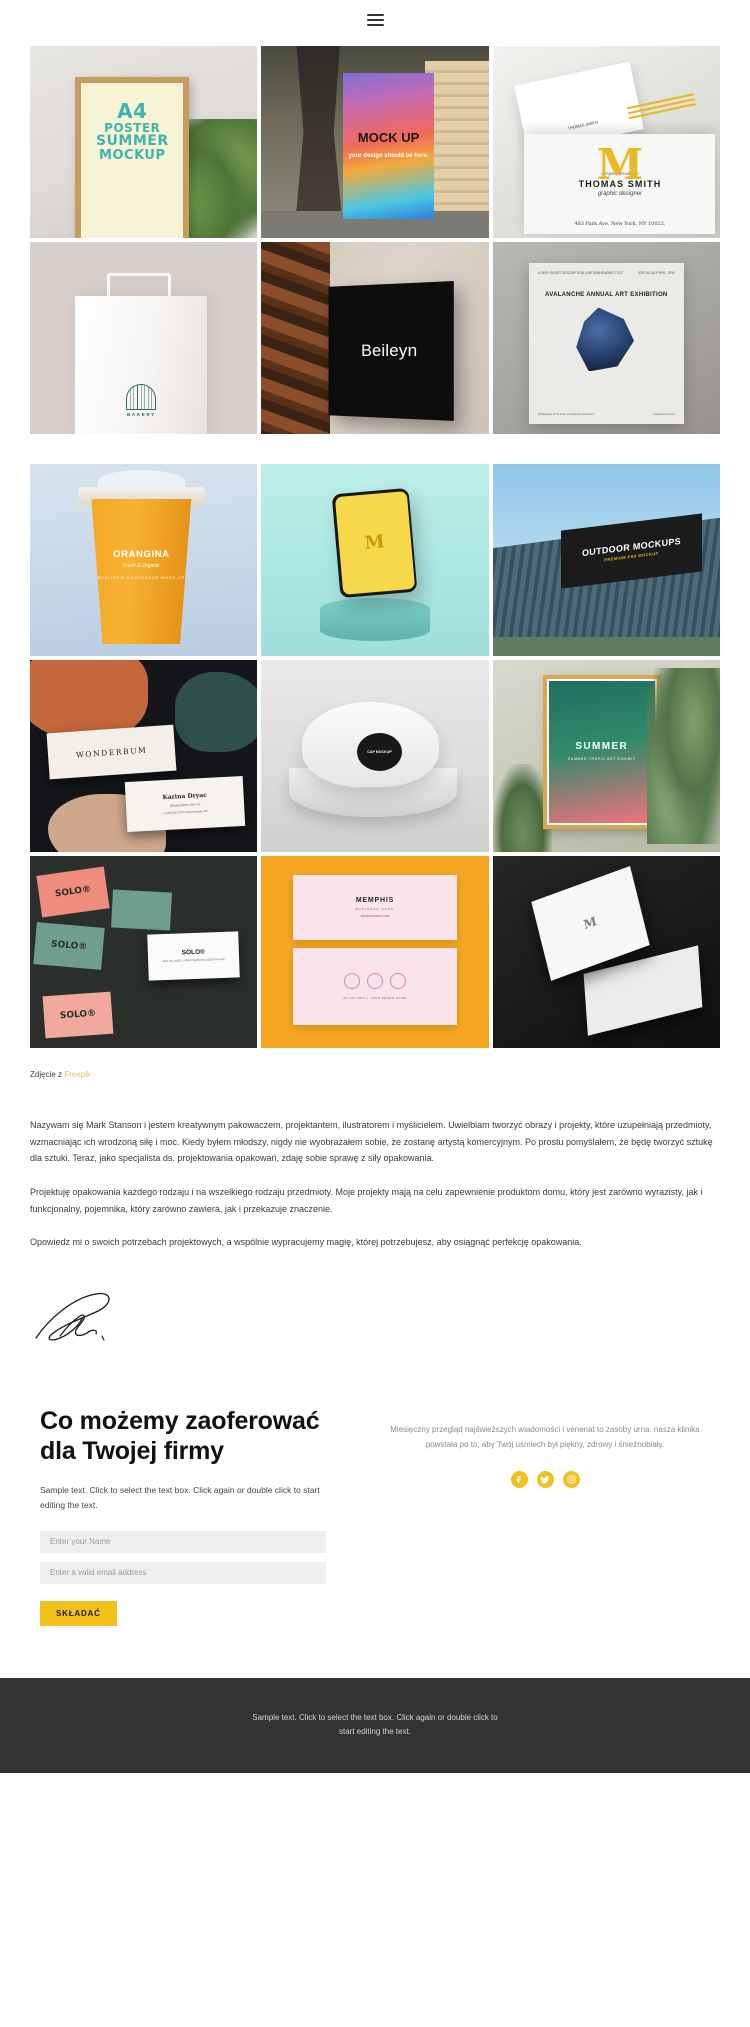 The image size is (750, 2027). What do you see at coordinates (388, 155) in the screenshot?
I see `billboard-subtext: your design should be here.` at bounding box center [388, 155].